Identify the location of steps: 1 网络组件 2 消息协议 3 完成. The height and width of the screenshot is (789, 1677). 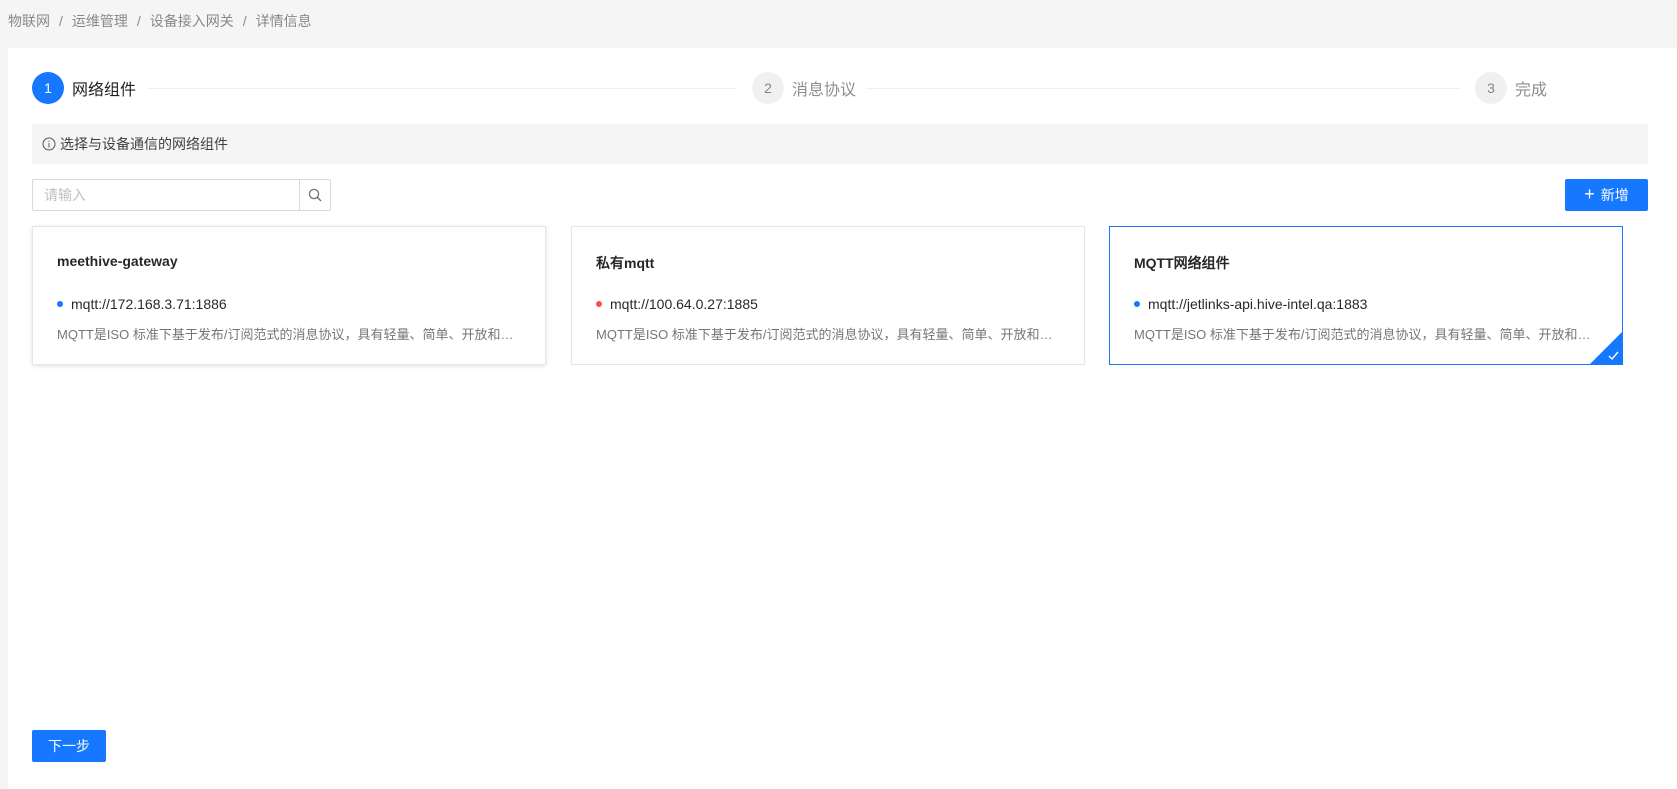
(840, 88).